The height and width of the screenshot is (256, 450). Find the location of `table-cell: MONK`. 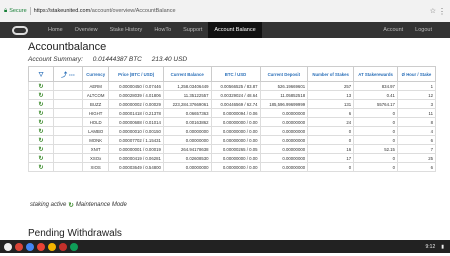

table-cell: MONK is located at coordinates (95, 140).